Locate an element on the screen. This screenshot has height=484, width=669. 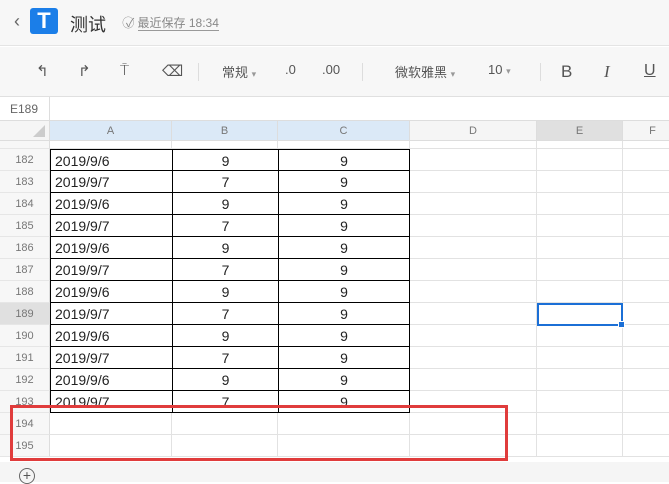
formula-bar: E189 is located at coordinates (334, 109).